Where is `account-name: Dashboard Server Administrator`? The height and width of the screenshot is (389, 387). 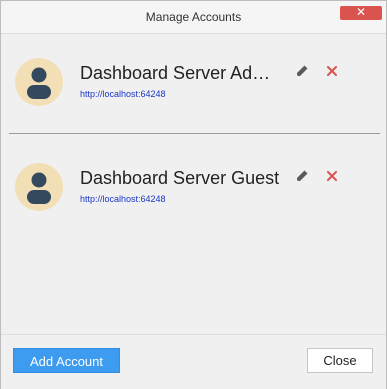
account-name: Dashboard Server Administrator is located at coordinates (180, 73).